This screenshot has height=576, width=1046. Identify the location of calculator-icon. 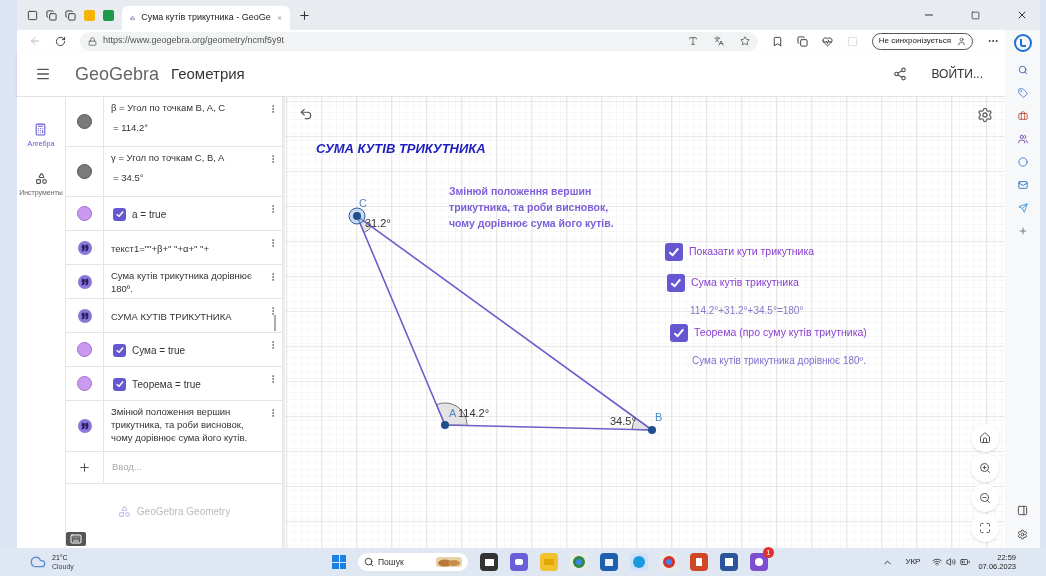
(41, 129).